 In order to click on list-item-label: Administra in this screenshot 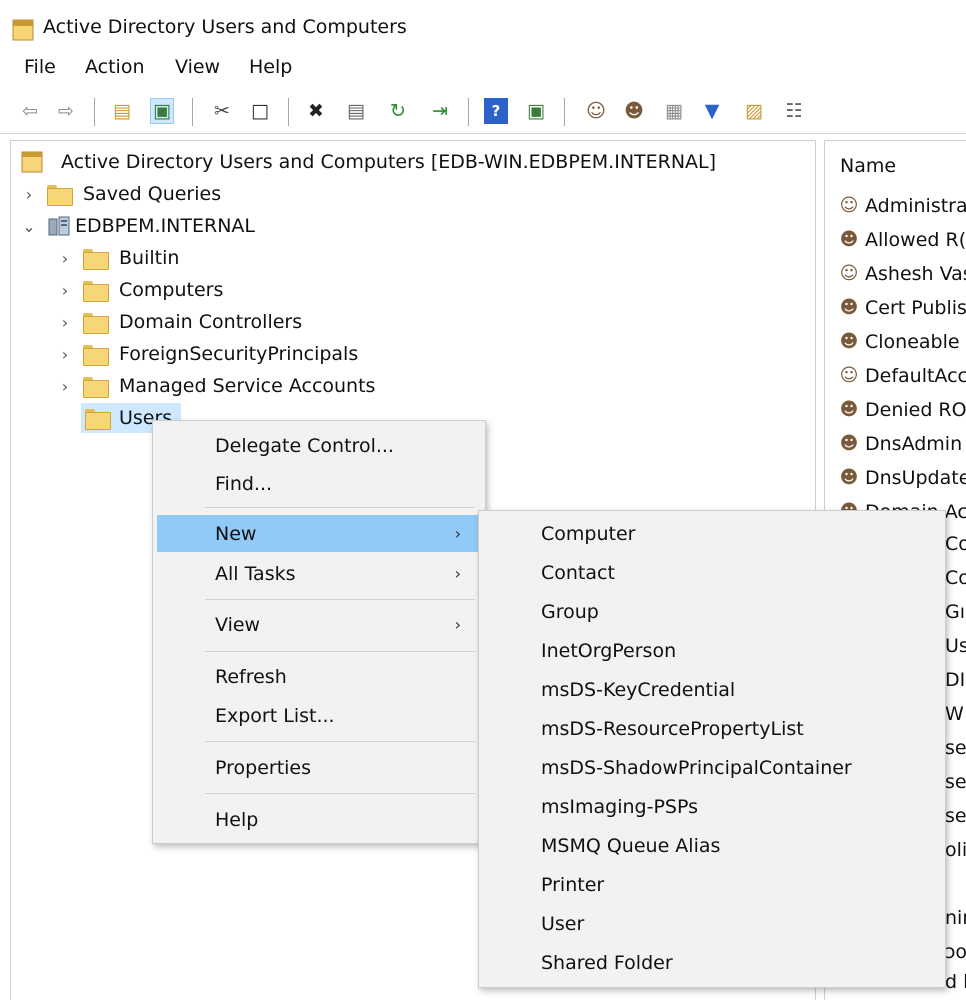, I will do `click(915, 206)`.